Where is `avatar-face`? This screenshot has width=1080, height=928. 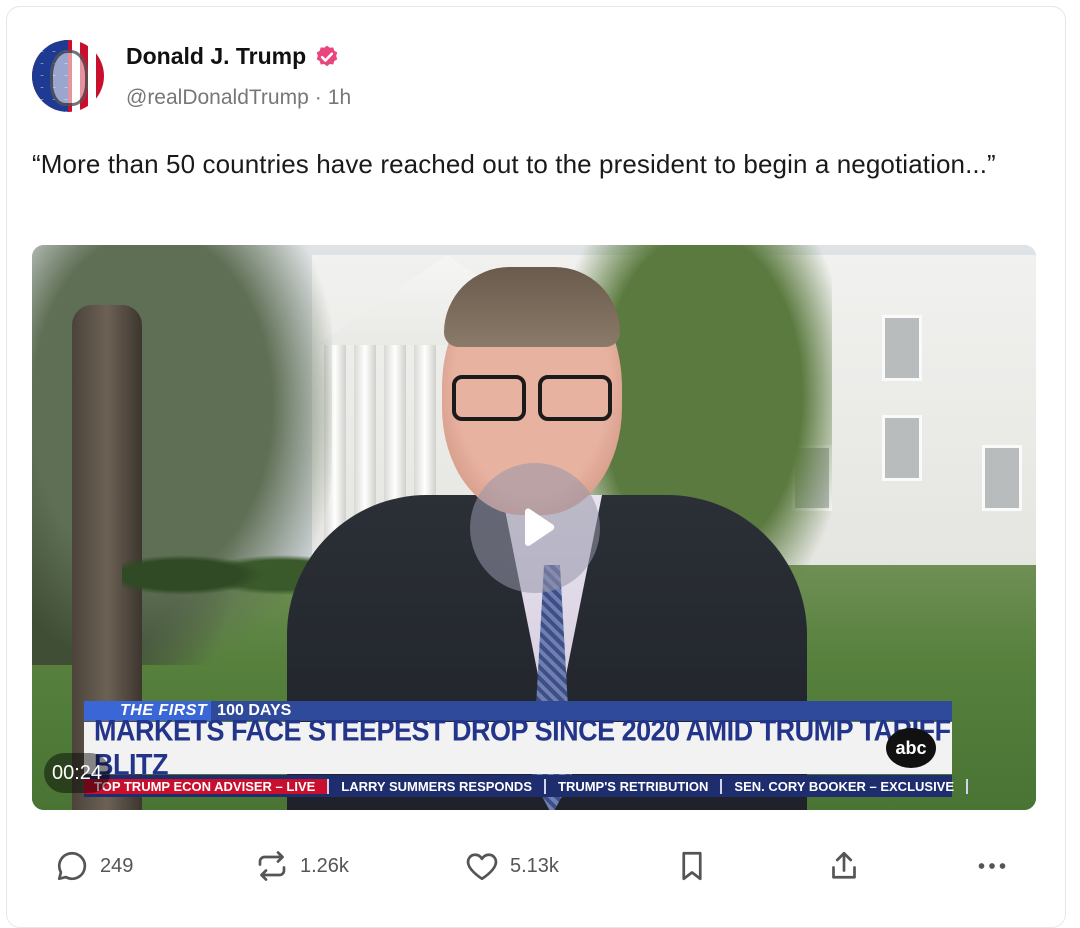
avatar-face is located at coordinates (69, 78).